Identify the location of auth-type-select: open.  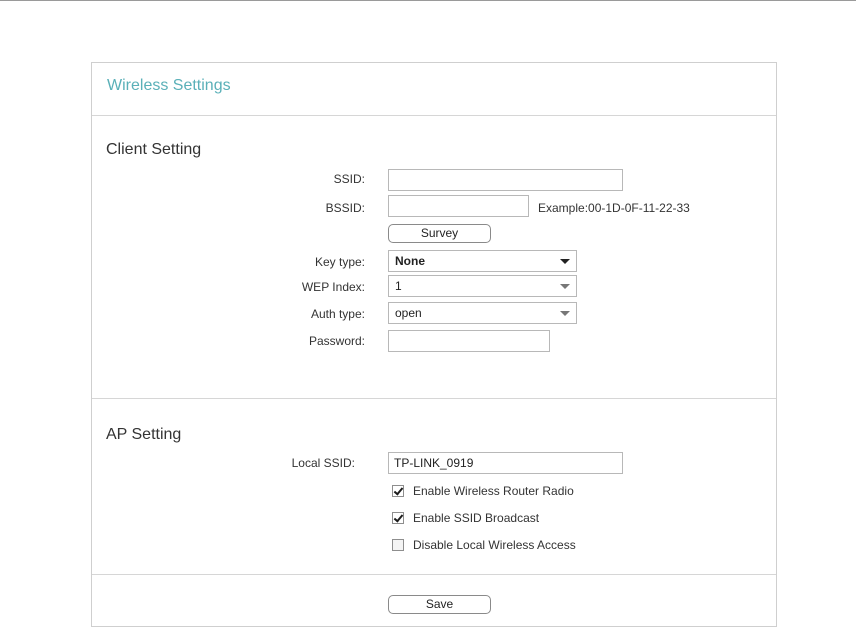
(482, 313).